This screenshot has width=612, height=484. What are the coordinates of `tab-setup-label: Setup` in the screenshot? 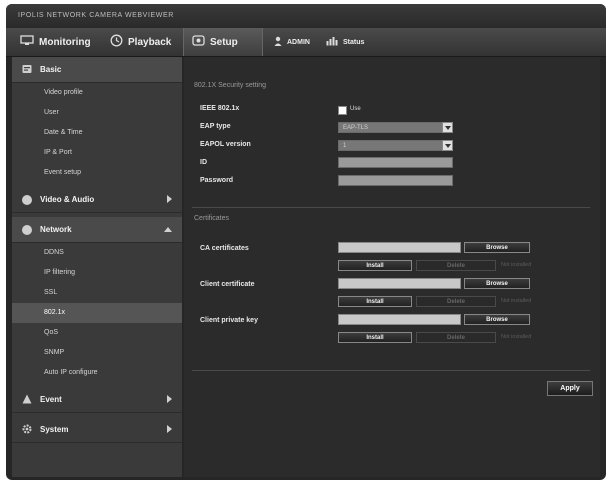 It's located at (224, 42).